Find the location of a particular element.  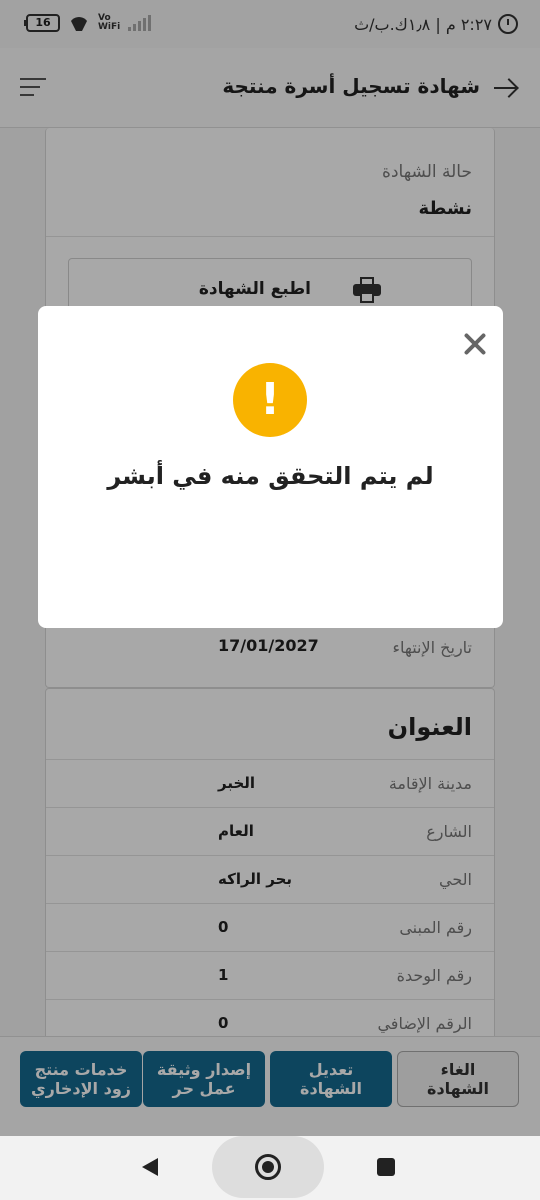

alert-message: لم يتم التحقق منه في أبشر is located at coordinates (270, 476).